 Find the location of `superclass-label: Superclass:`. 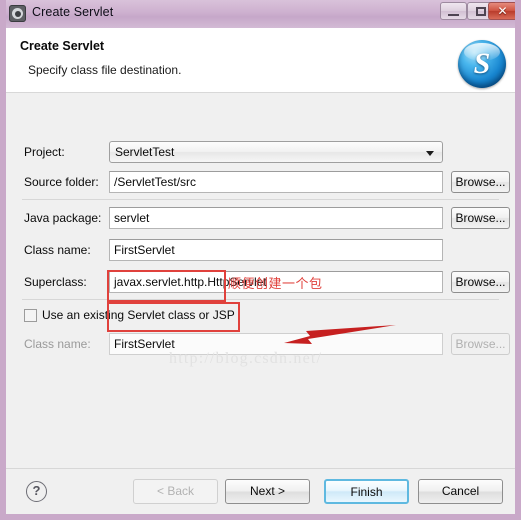

superclass-label: Superclass: is located at coordinates (55, 282).